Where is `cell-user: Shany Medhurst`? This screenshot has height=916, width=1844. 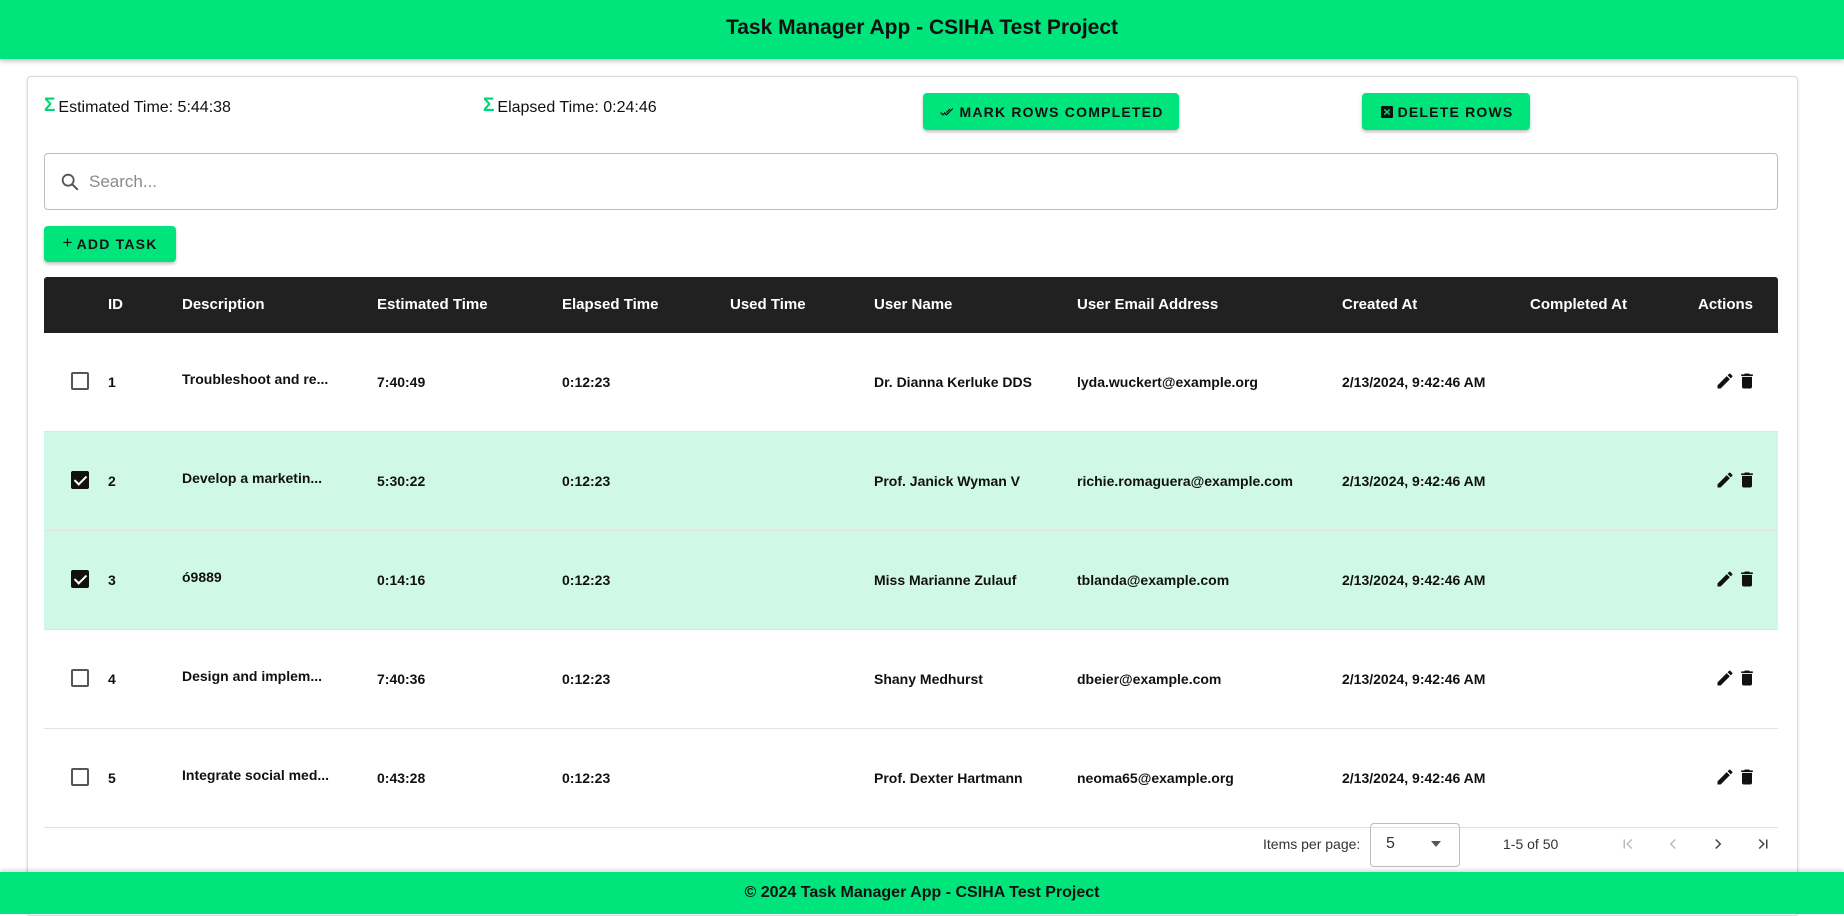
cell-user: Shany Medhurst is located at coordinates (928, 679).